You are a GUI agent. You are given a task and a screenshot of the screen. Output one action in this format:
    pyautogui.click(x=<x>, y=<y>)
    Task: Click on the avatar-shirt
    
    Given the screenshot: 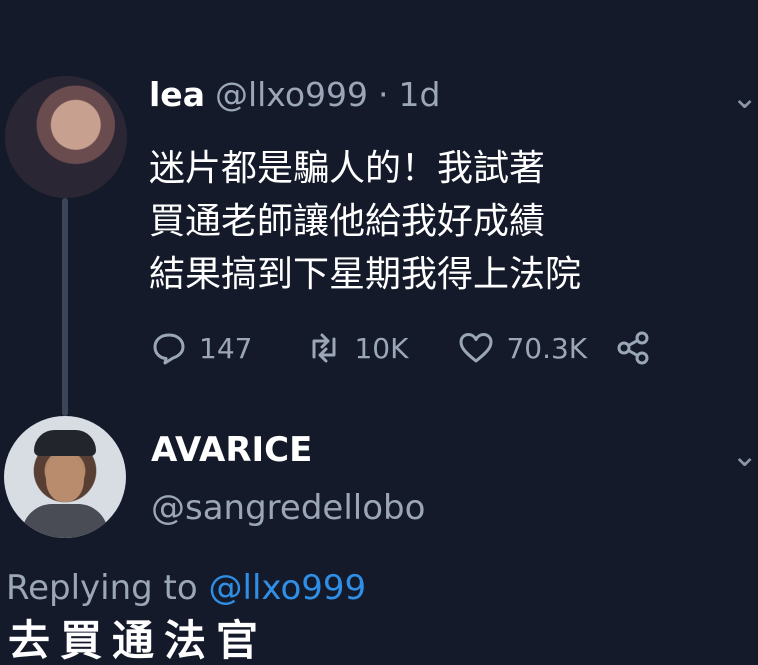 What is the action you would take?
    pyautogui.click(x=65, y=521)
    